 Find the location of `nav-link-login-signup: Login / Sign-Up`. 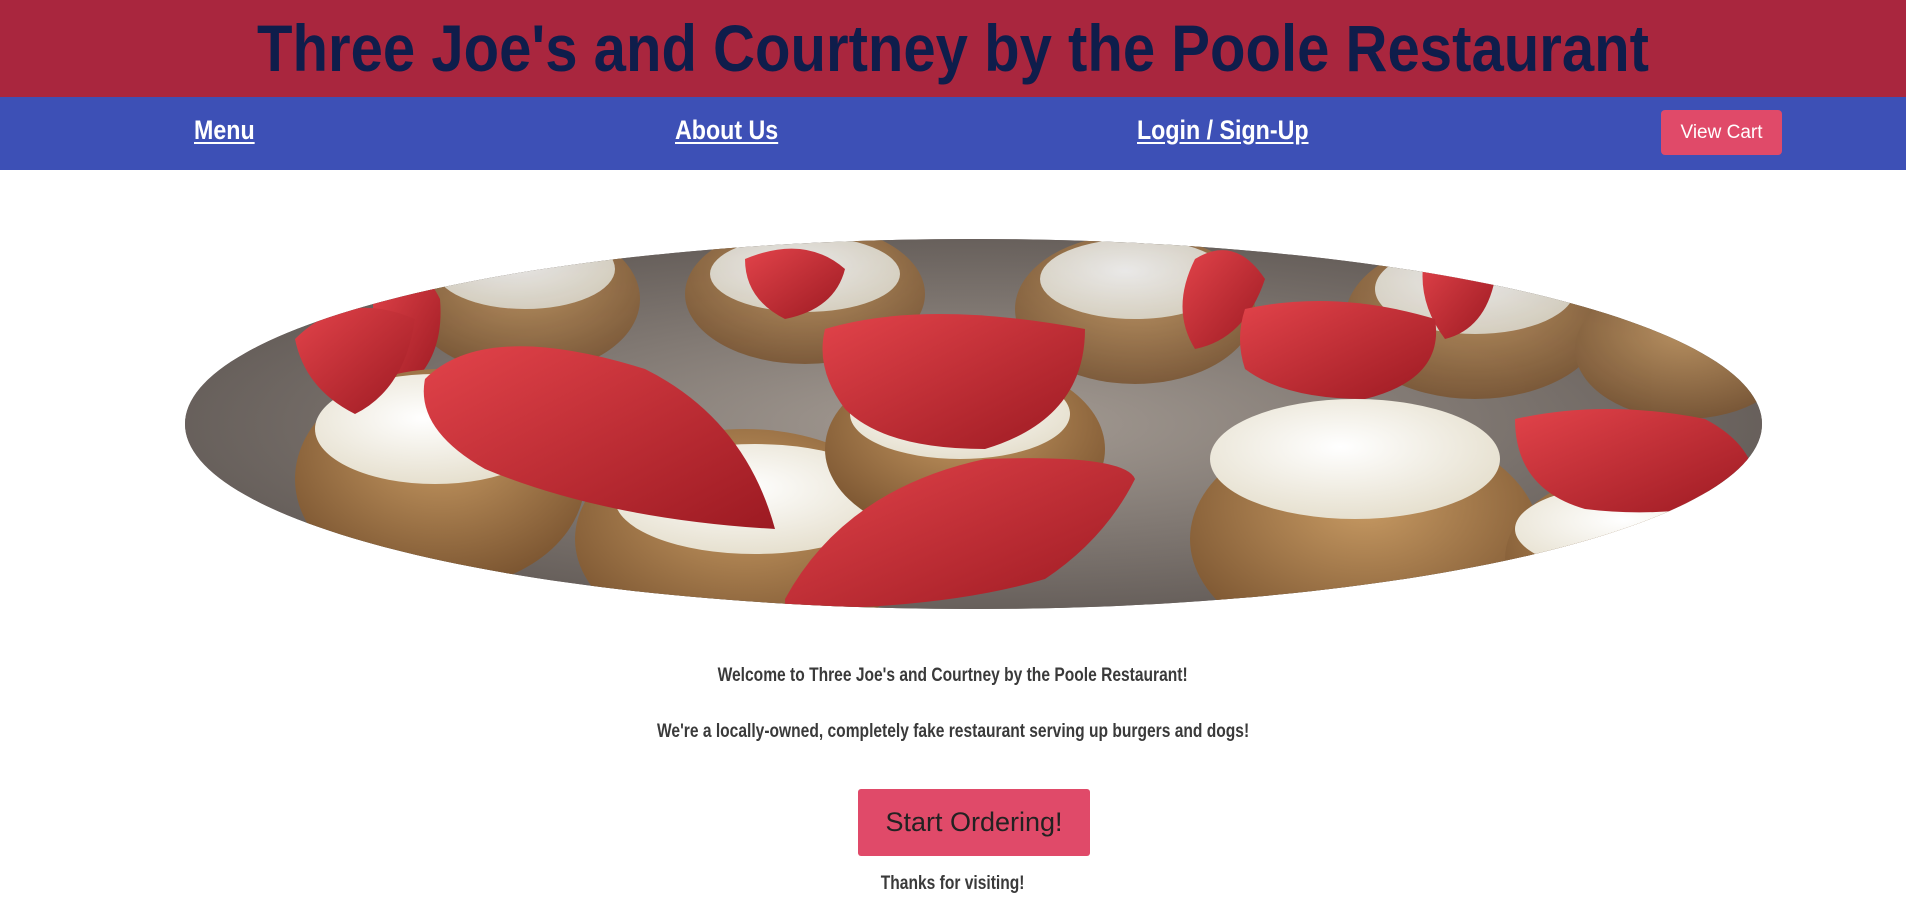

nav-link-login-signup: Login / Sign-Up is located at coordinates (1223, 130).